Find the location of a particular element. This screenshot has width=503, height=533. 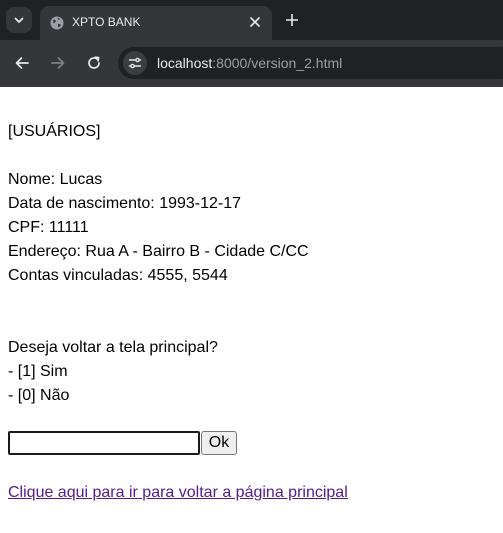

new-tab-button is located at coordinates (292, 20).